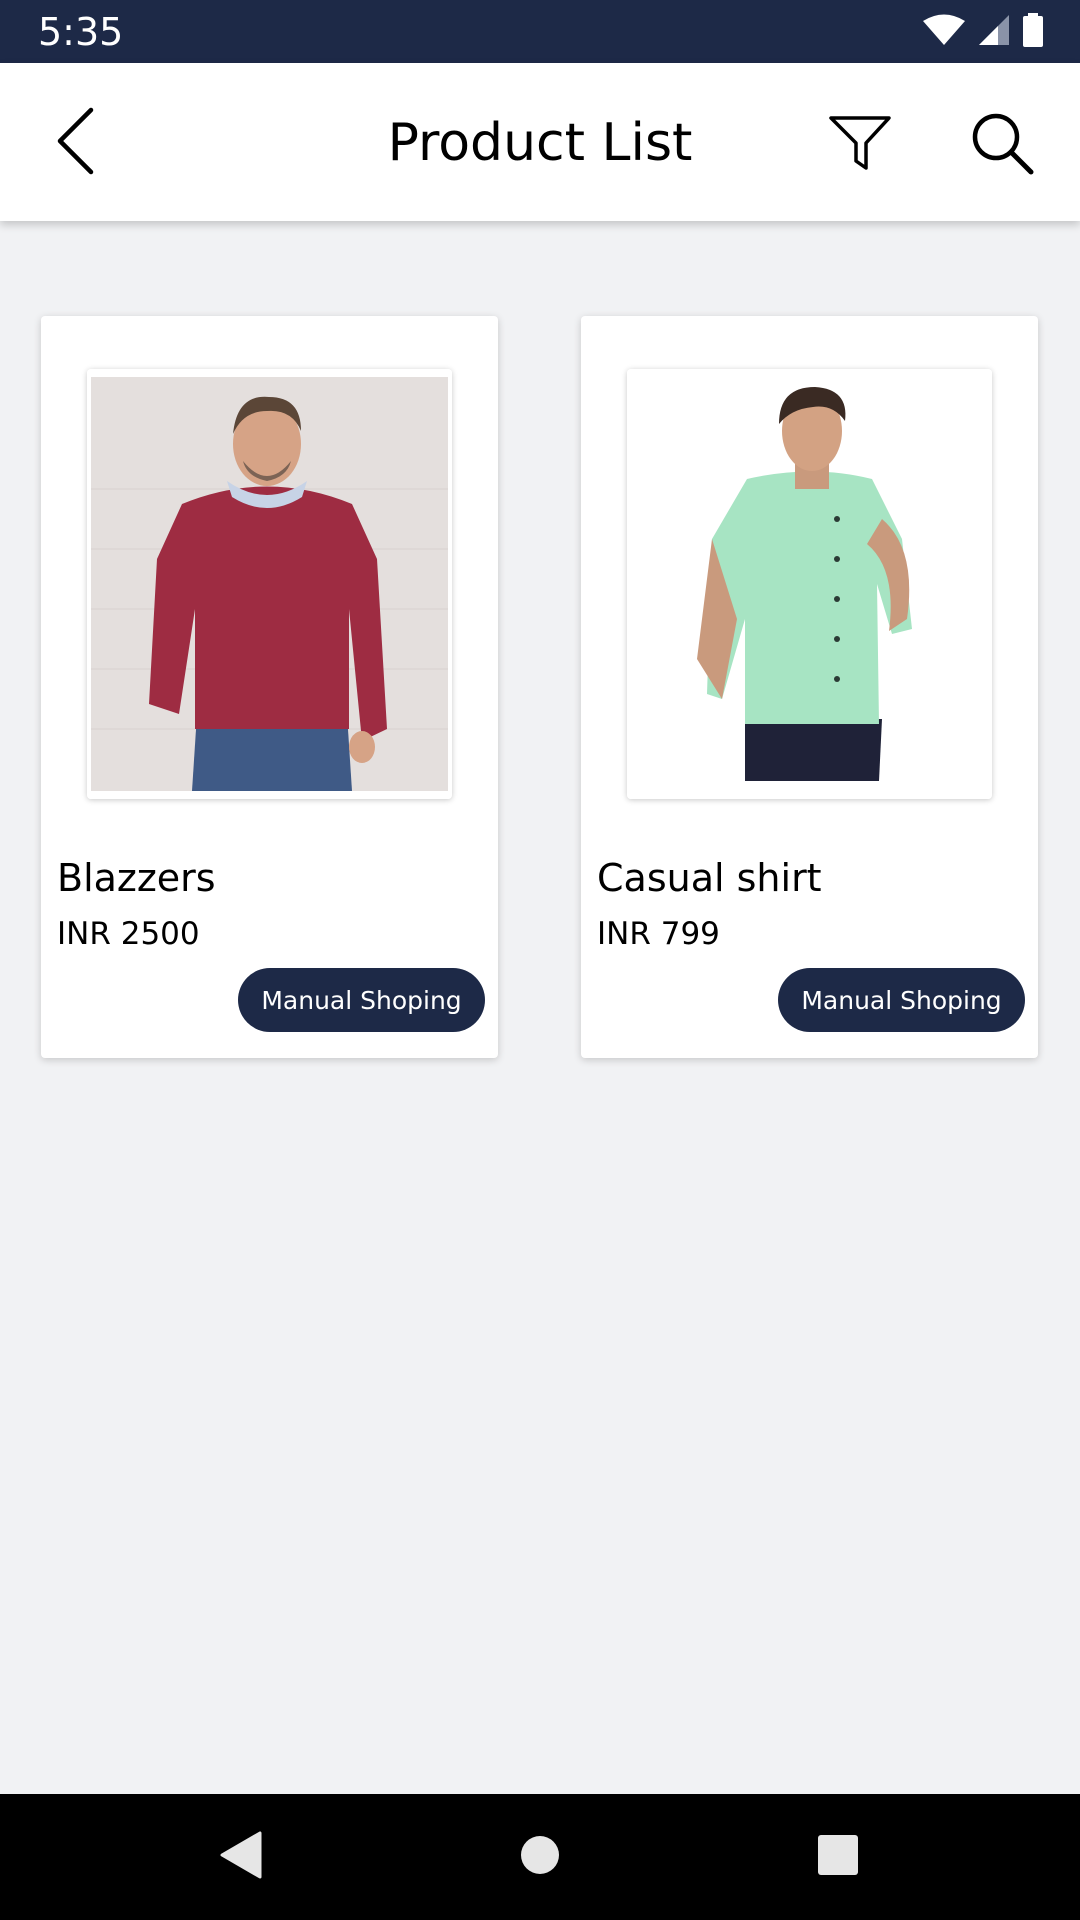  Describe the element at coordinates (136, 878) in the screenshot. I see `product-name: Blazzers` at that location.